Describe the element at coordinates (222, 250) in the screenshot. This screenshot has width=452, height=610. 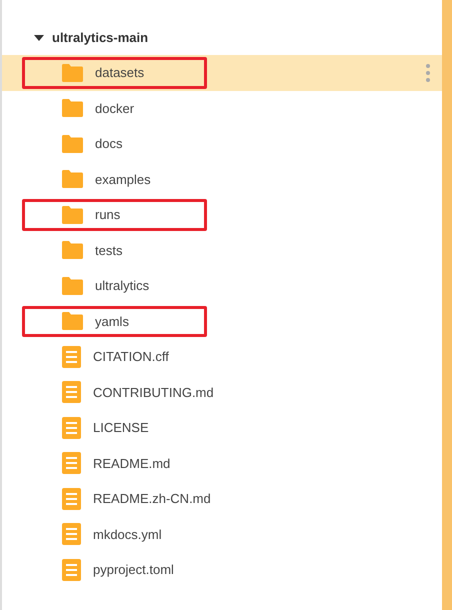
I see `tree-row: tests` at that location.